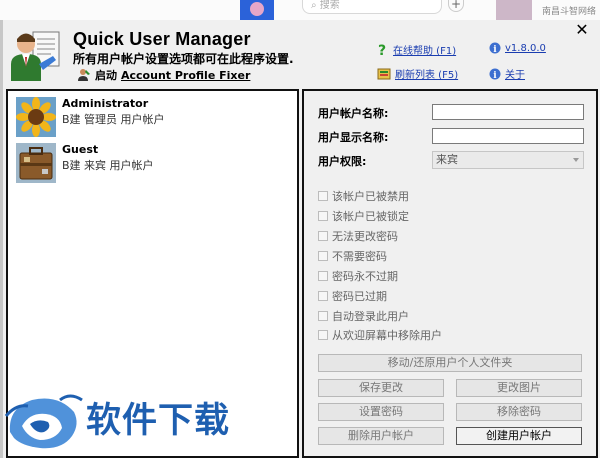 Image resolution: width=600 pixels, height=458 pixels. I want to click on option-password-expired: 密码已过期, so click(352, 296).